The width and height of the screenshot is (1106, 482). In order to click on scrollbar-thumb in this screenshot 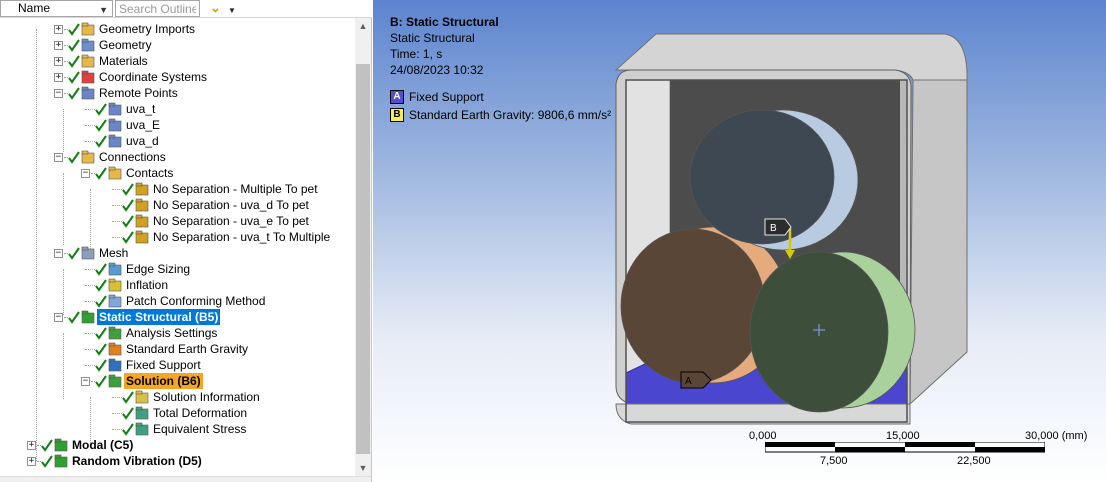, I will do `click(363, 259)`.